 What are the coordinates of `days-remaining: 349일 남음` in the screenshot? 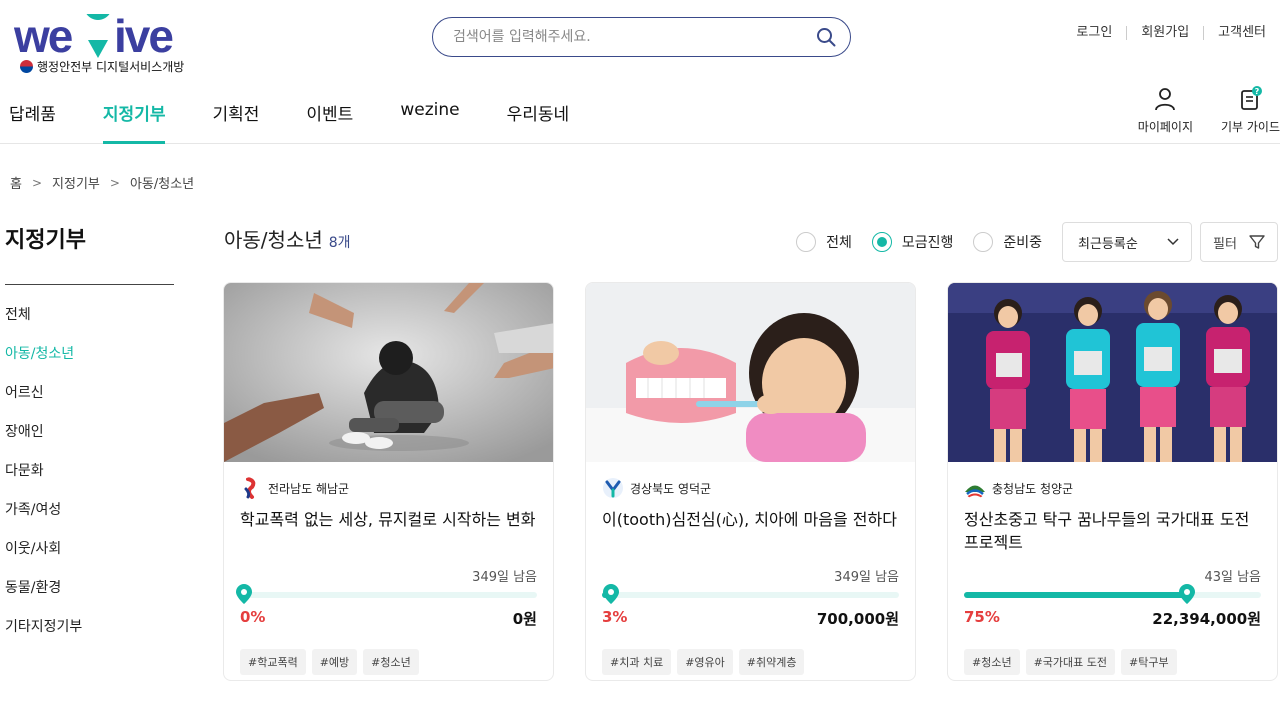 It's located at (866, 577).